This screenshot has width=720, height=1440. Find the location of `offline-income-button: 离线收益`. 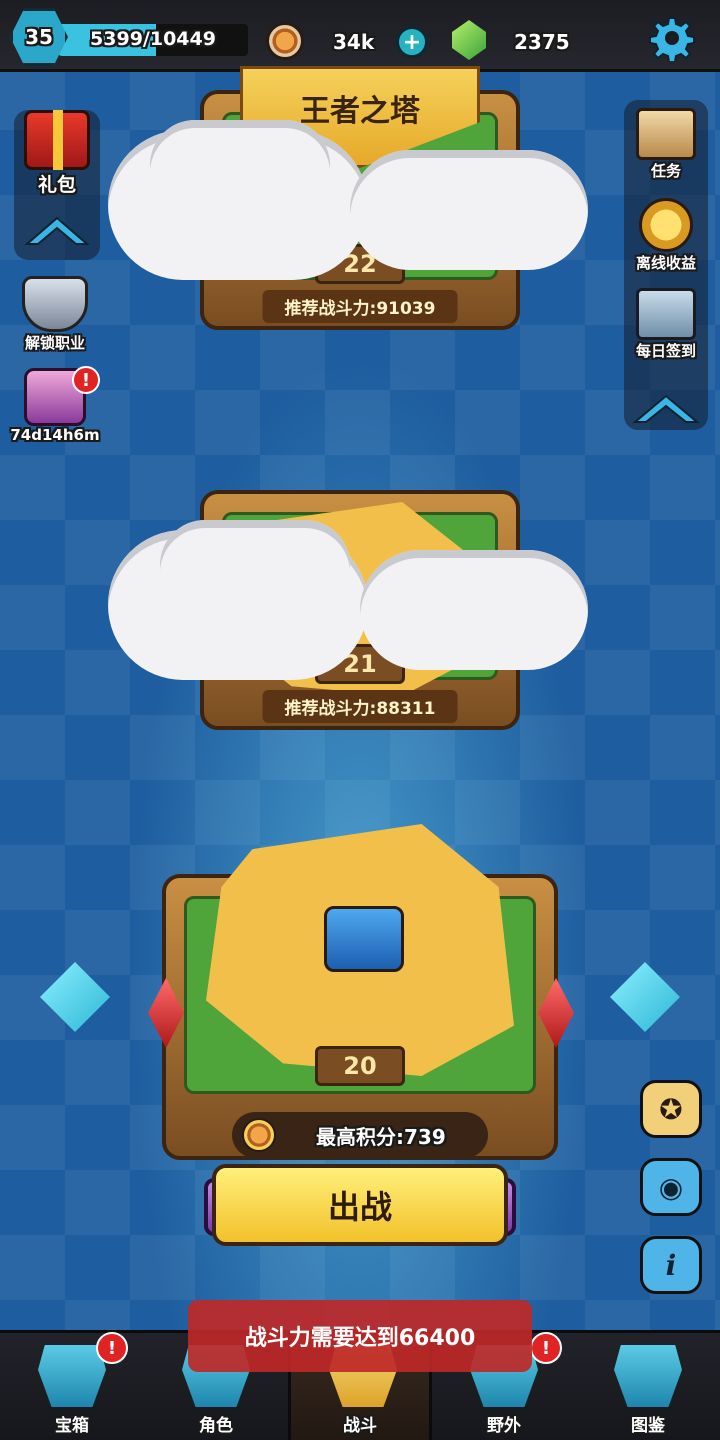

offline-income-button: 离线收益 is located at coordinates (666, 235).